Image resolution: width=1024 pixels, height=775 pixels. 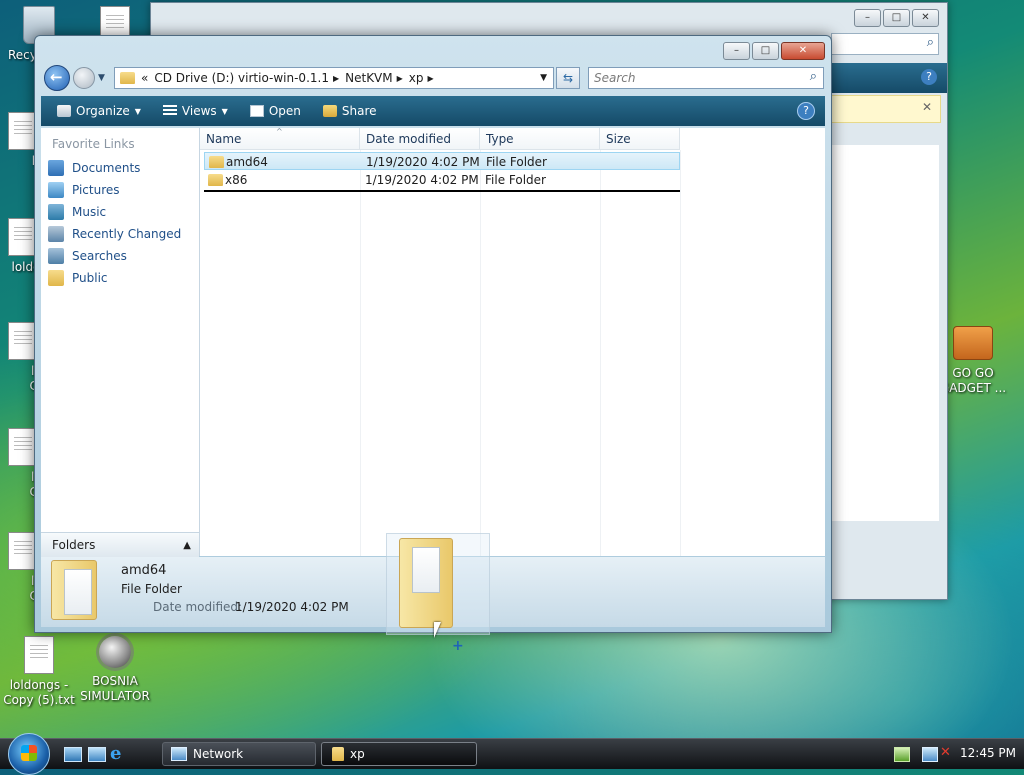 I want to click on text-file-icon, so click(x=39, y=655).